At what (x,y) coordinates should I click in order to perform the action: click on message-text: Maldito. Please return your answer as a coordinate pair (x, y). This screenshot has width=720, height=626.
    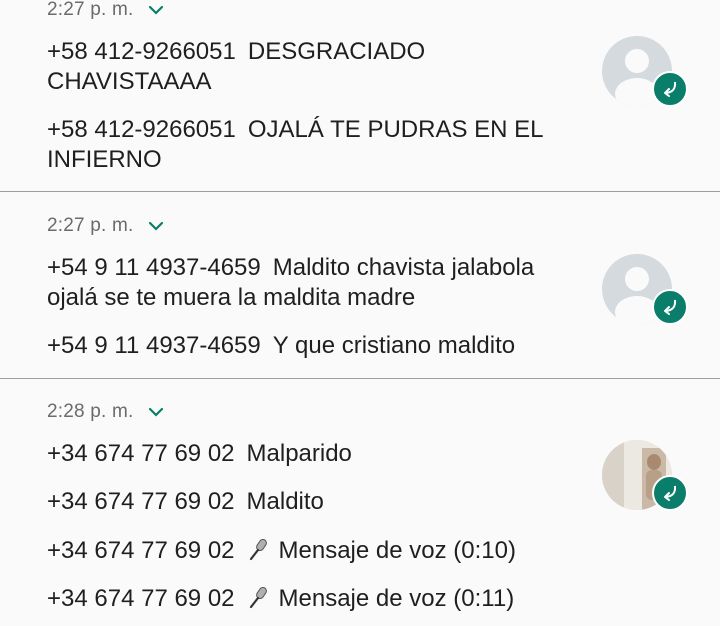
    Looking at the image, I should click on (285, 501).